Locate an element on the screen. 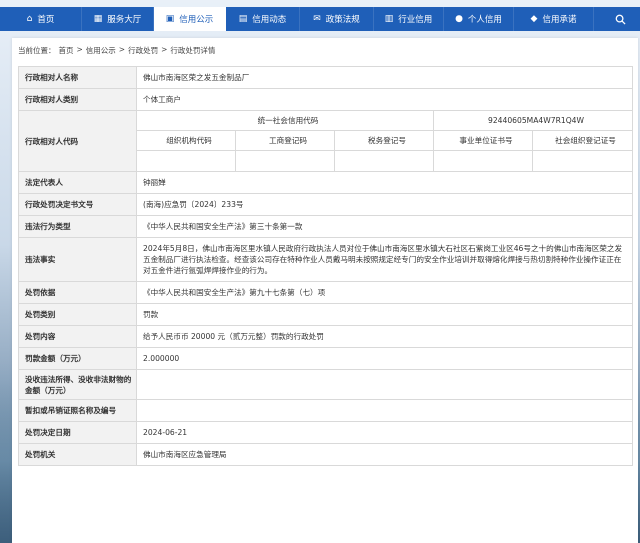 This screenshot has height=543, width=640. field-label: 行政相对人代码 is located at coordinates (77, 141).